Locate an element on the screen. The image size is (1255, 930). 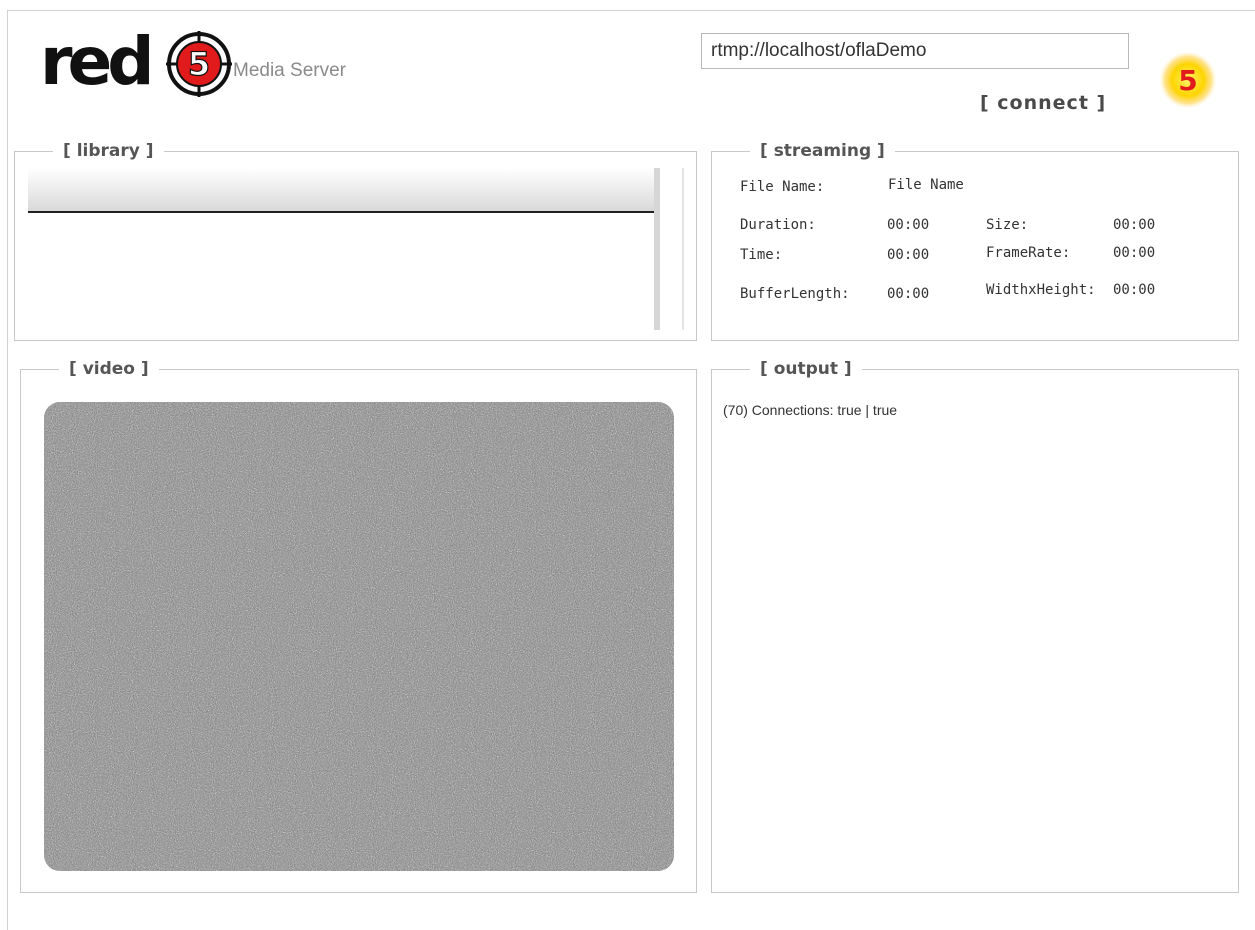
duration-label: Duration: is located at coordinates (778, 225).